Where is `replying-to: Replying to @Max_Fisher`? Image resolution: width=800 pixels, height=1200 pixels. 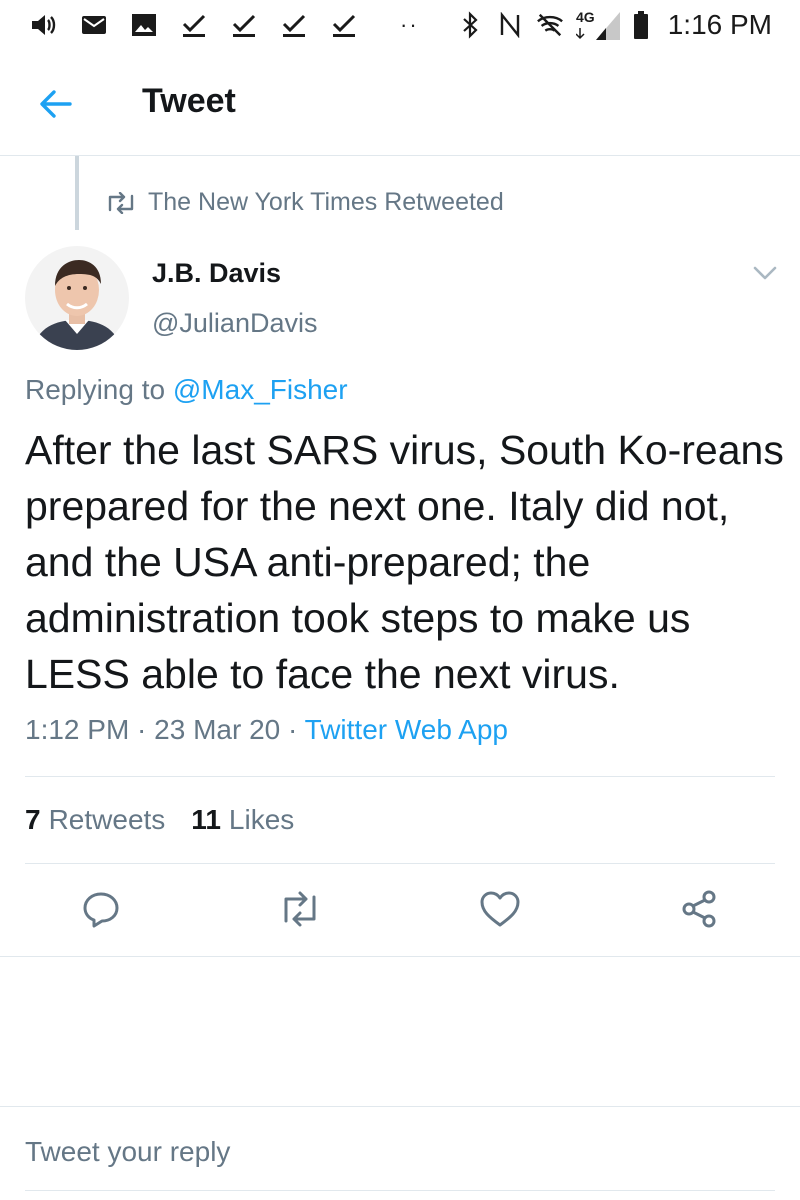 replying-to: Replying to @Max_Fisher is located at coordinates (186, 390).